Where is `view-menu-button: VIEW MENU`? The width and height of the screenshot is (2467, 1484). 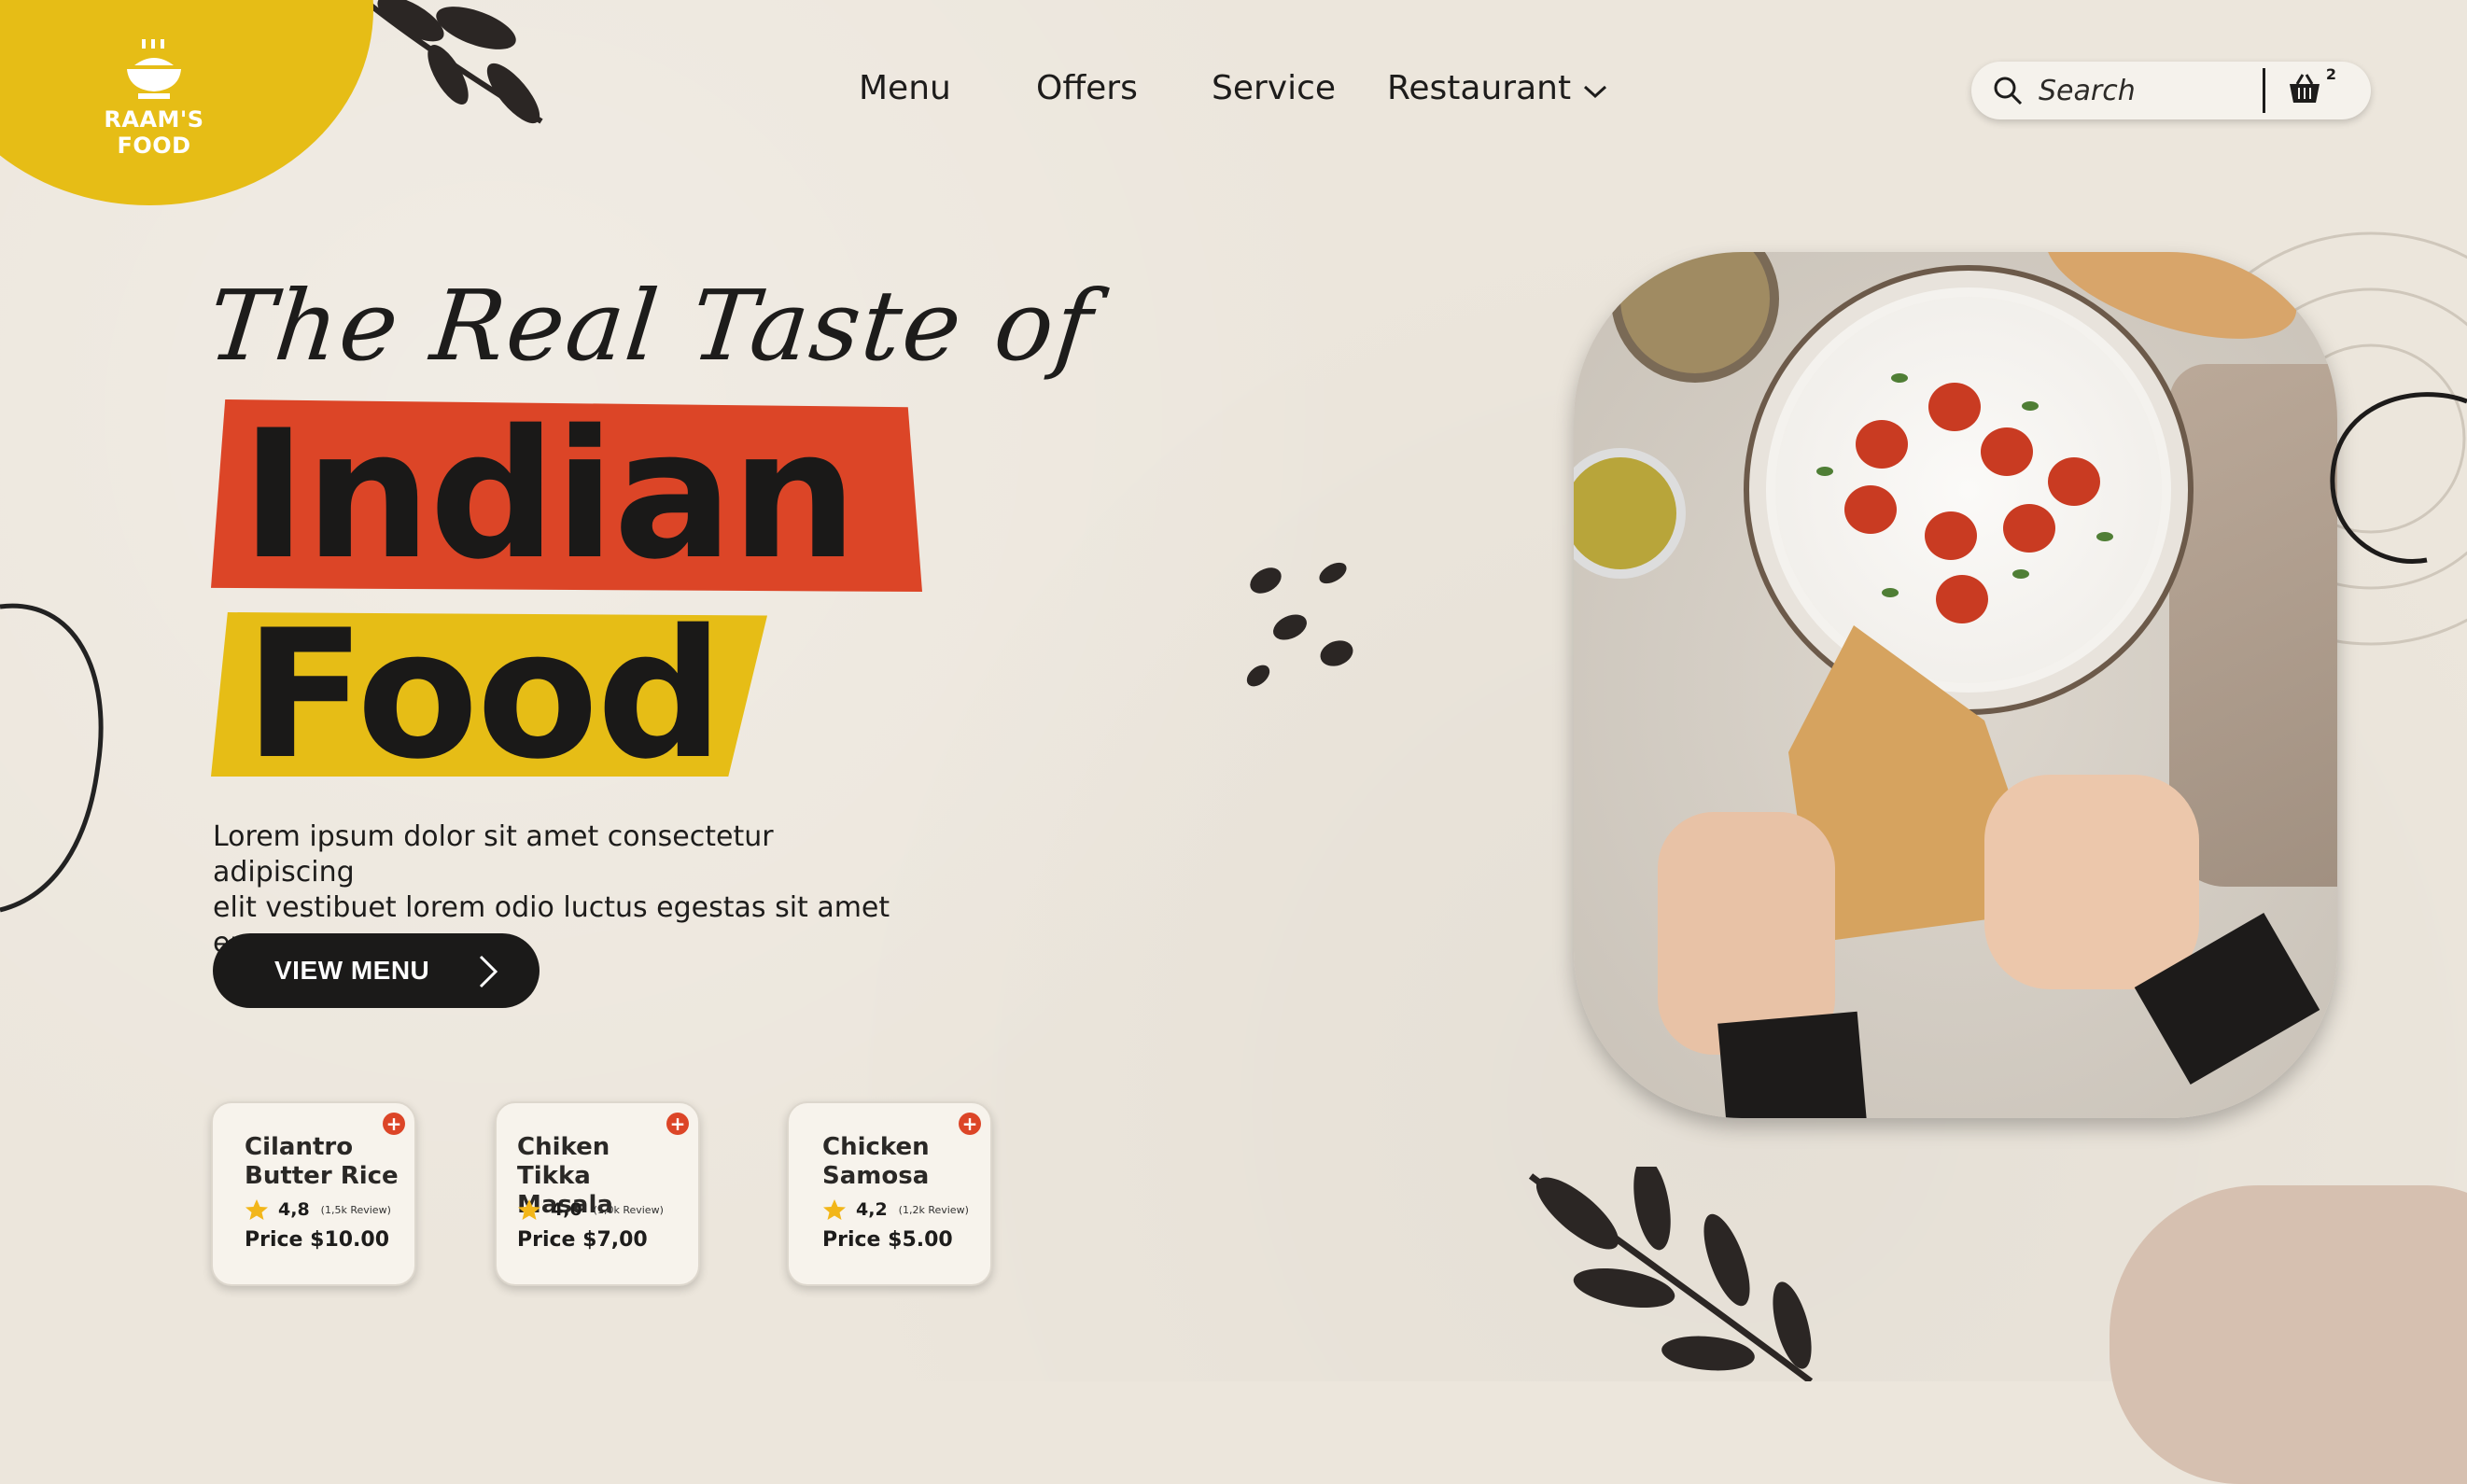
view-menu-button: VIEW MENU is located at coordinates (376, 970).